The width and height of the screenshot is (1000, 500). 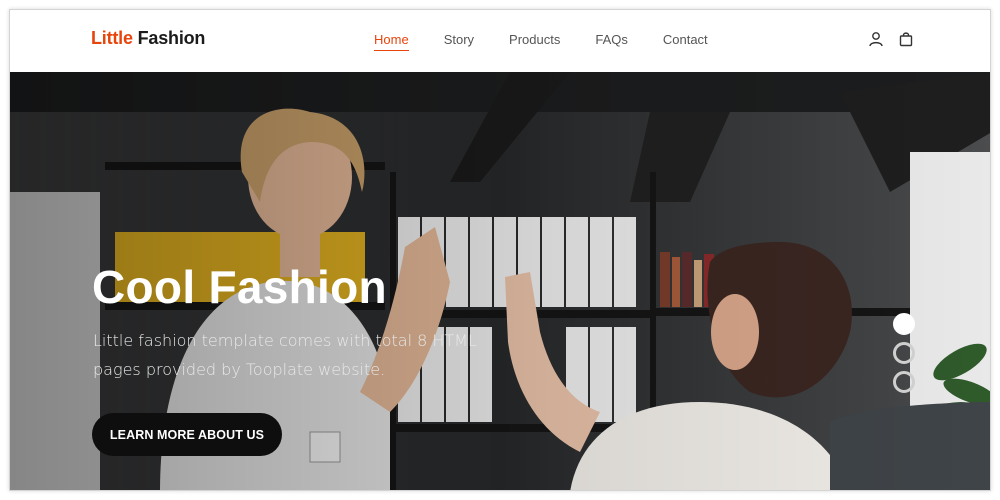 I want to click on main-nav: Home Story Products FAQs Contact, so click(x=558, y=41).